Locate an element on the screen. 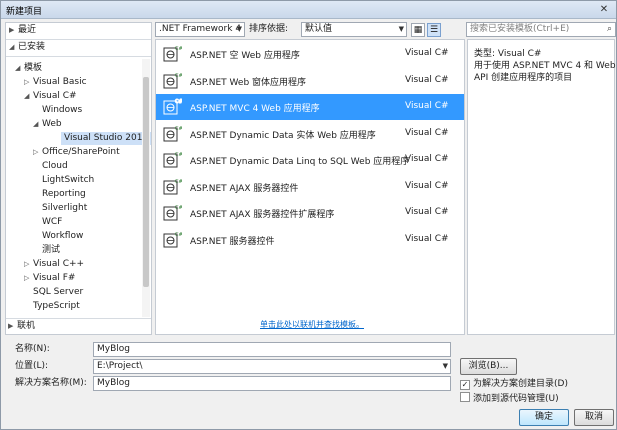  template-row: C# ASP.NET 服务器控件 Visual C# is located at coordinates (310, 240).